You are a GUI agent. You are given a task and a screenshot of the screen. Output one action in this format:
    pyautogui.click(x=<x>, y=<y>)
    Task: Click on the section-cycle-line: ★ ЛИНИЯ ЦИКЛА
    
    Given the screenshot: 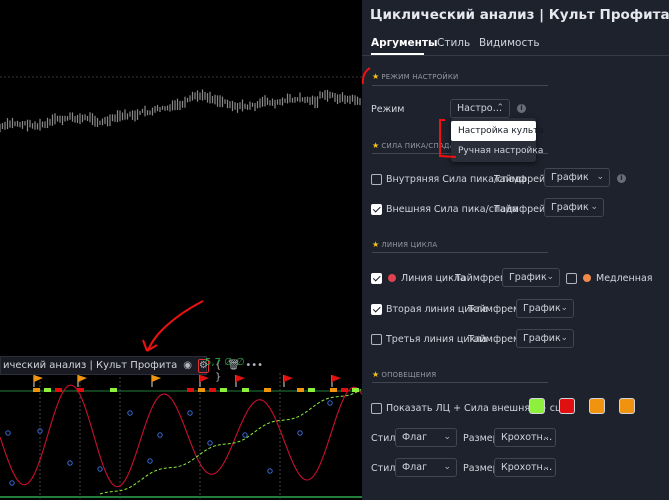 What is the action you would take?
    pyautogui.click(x=404, y=244)
    